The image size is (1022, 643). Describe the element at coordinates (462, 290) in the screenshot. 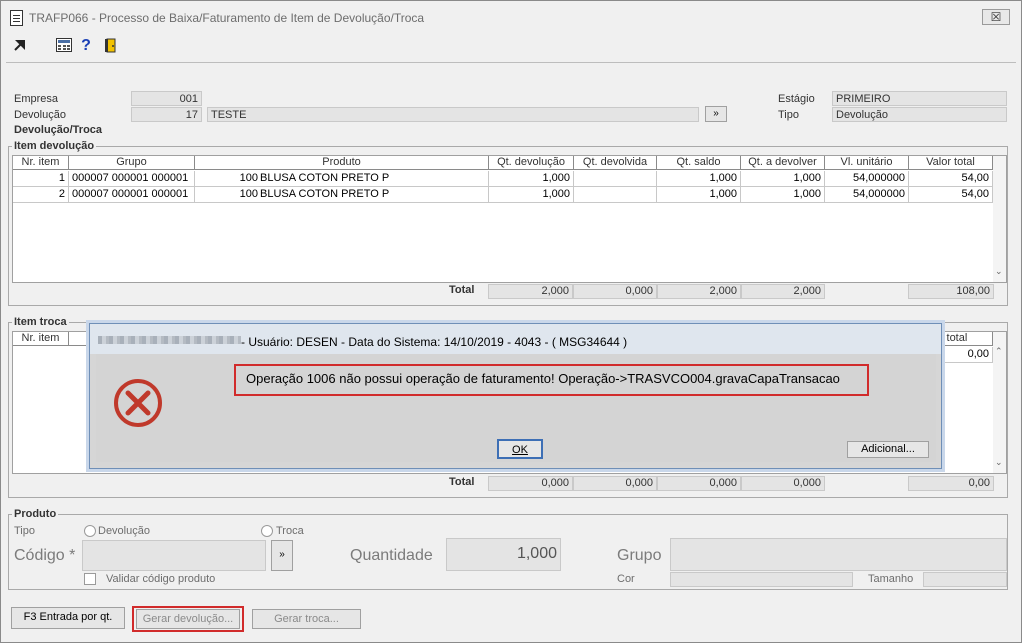

I see `total-label: Total` at that location.